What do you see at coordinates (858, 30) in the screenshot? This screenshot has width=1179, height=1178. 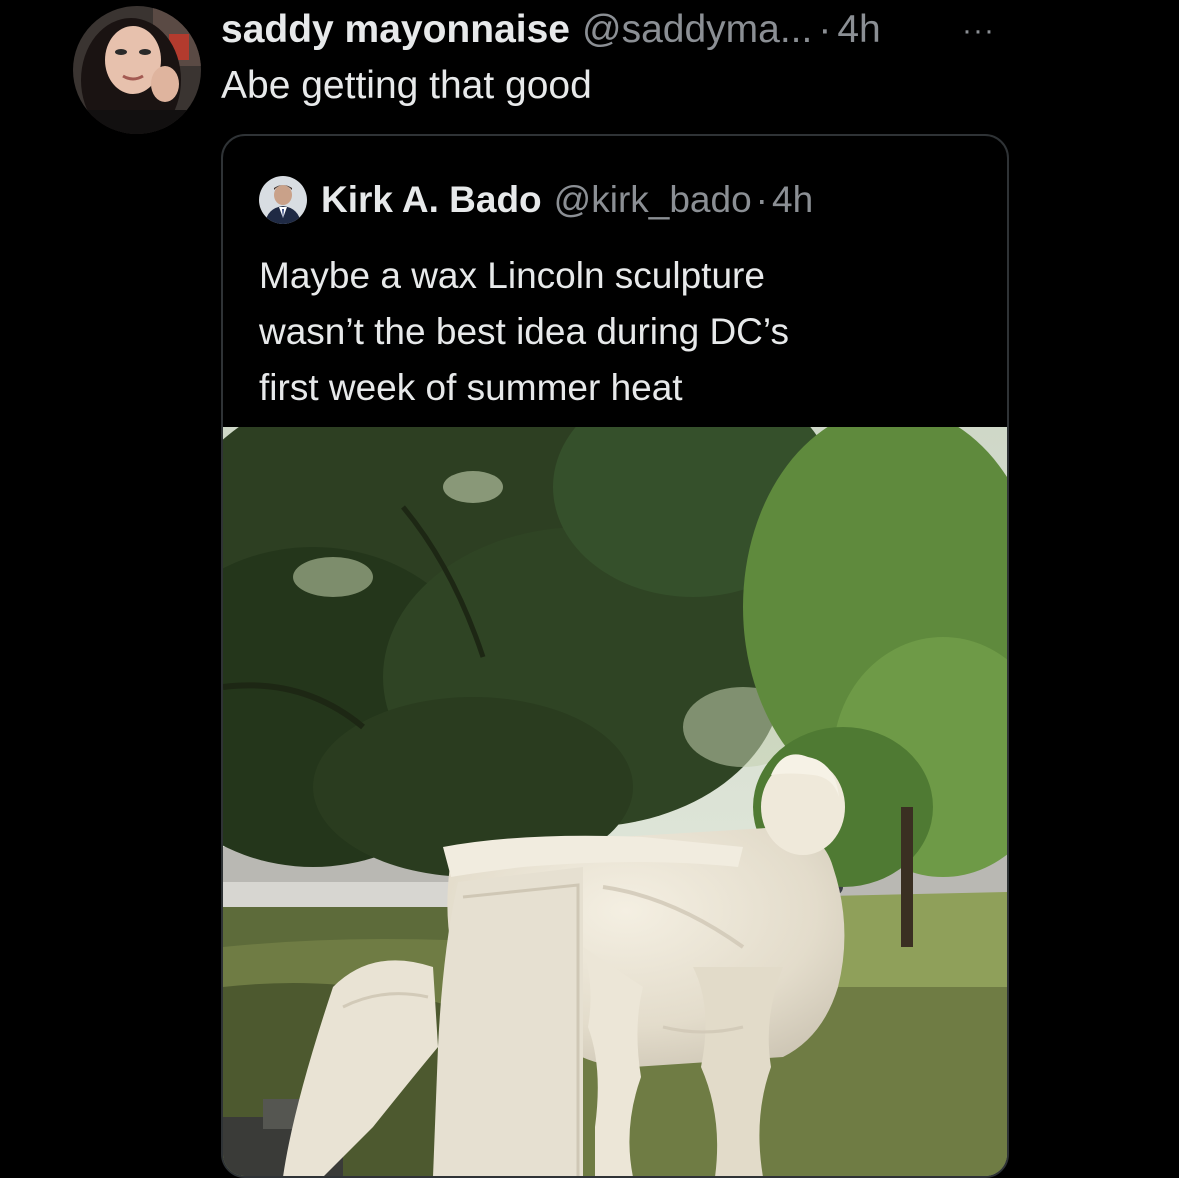 I see `tweet-timestamp: 4h` at bounding box center [858, 30].